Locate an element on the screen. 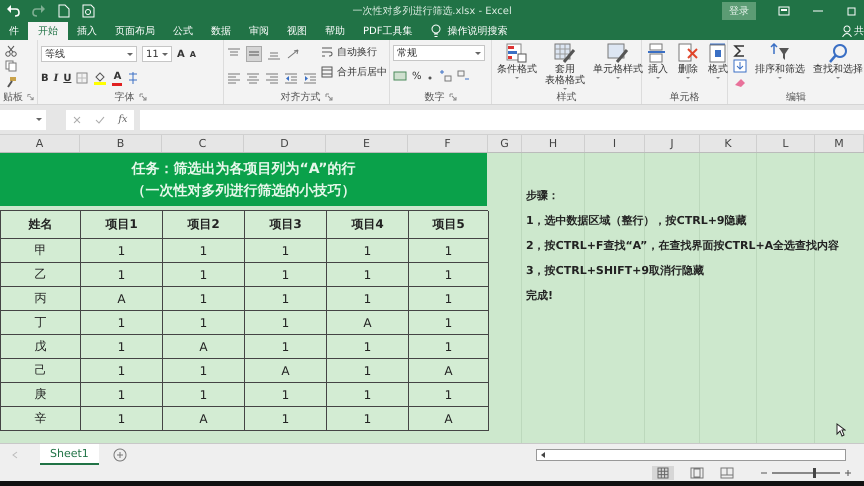 The height and width of the screenshot is (486, 864). formula-input is located at coordinates (502, 120).